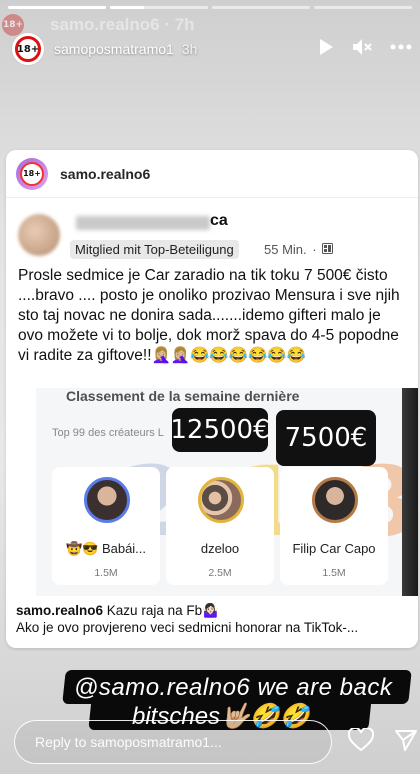  I want to click on story-time: 3h, so click(189, 49).